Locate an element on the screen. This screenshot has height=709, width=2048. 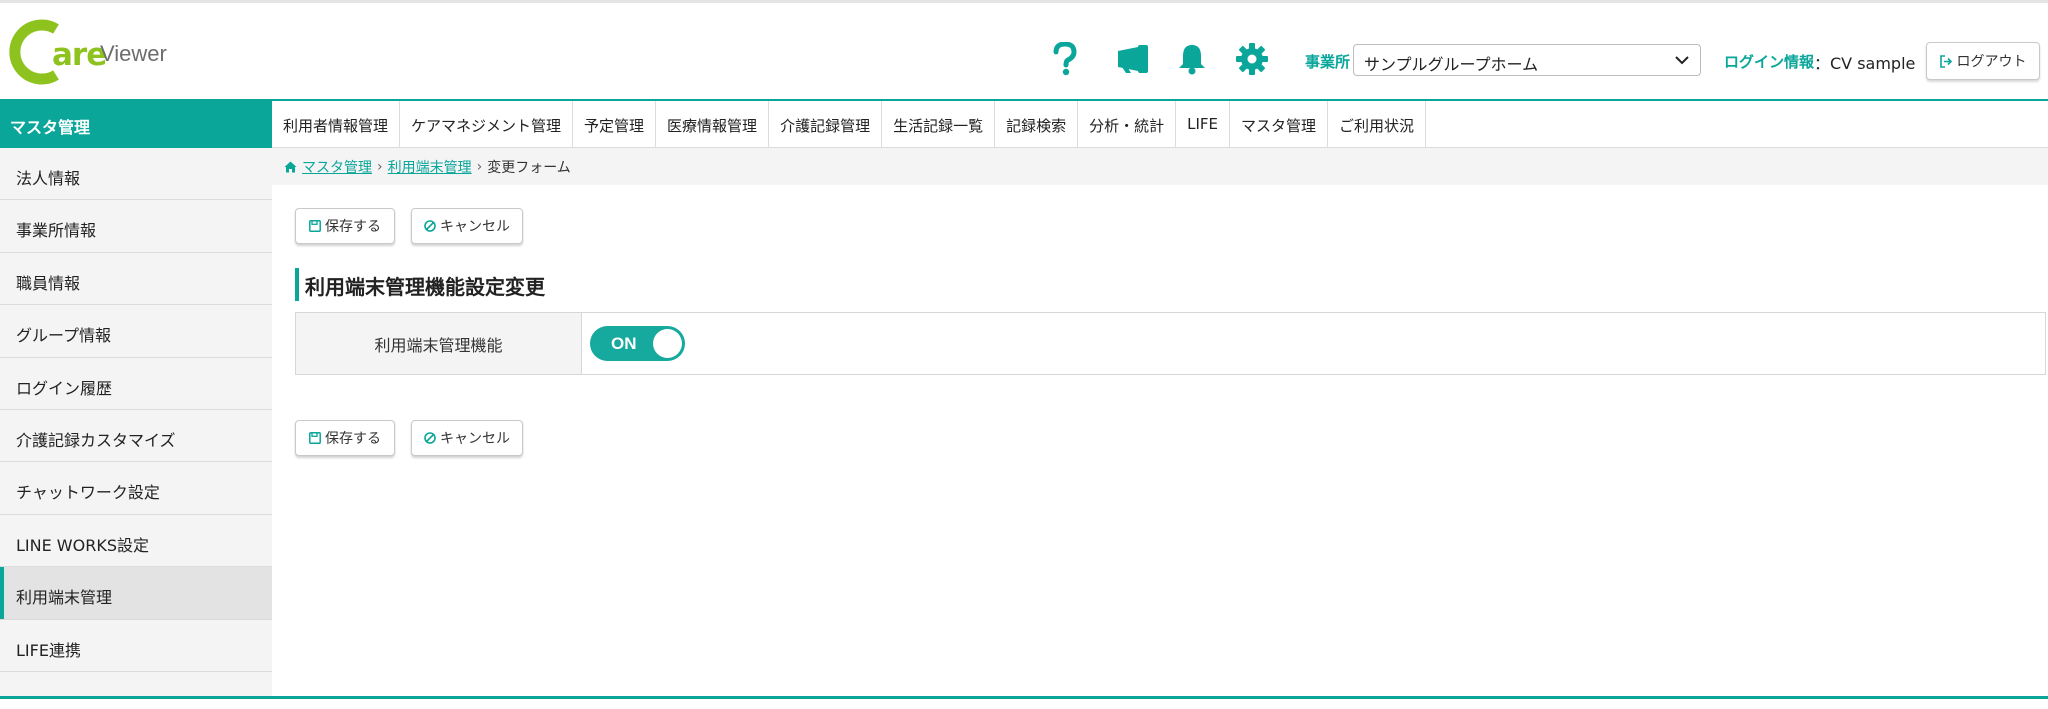
save-button: 保存する is located at coordinates (345, 226).